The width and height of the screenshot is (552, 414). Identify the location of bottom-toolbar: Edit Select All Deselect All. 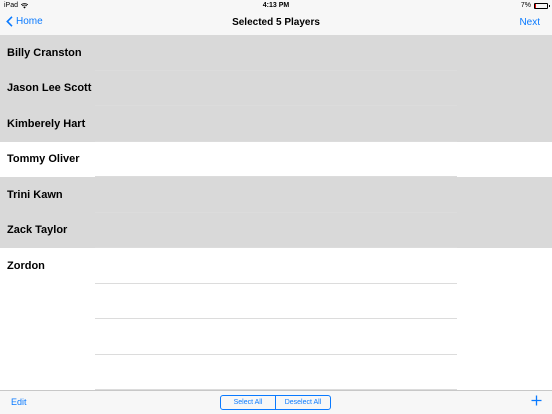
(276, 402).